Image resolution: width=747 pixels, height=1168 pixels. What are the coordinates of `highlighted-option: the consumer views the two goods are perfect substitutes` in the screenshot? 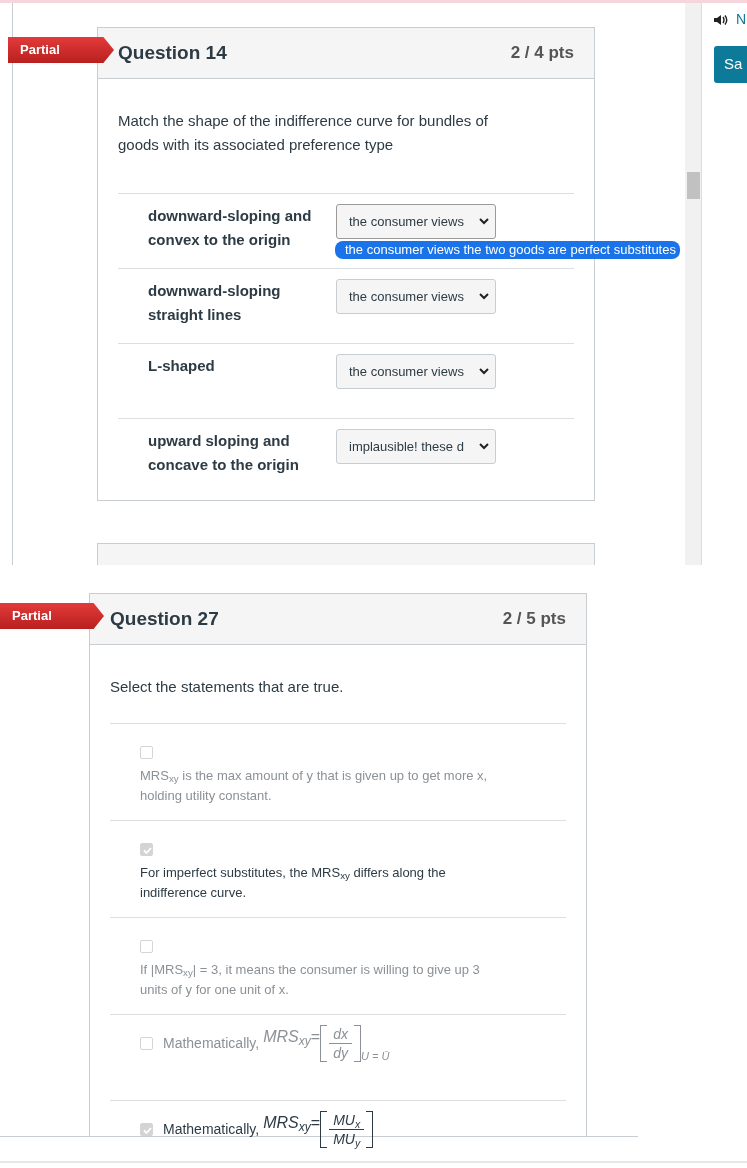 It's located at (507, 250).